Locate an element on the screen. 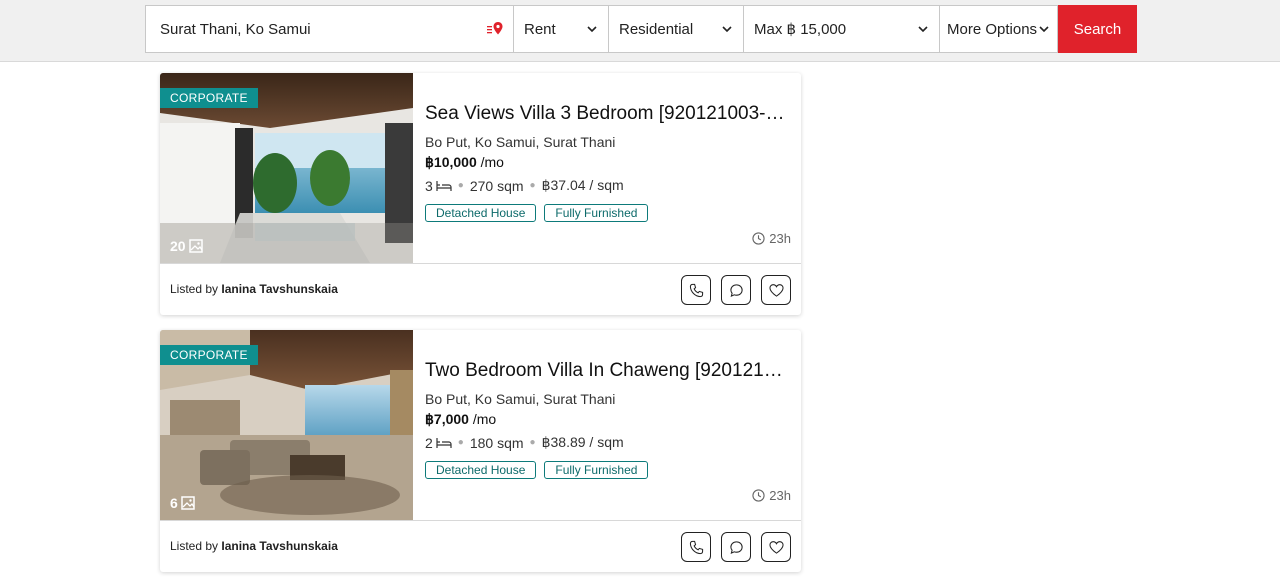  listing-price: ฿10,000 /mo is located at coordinates (610, 162).